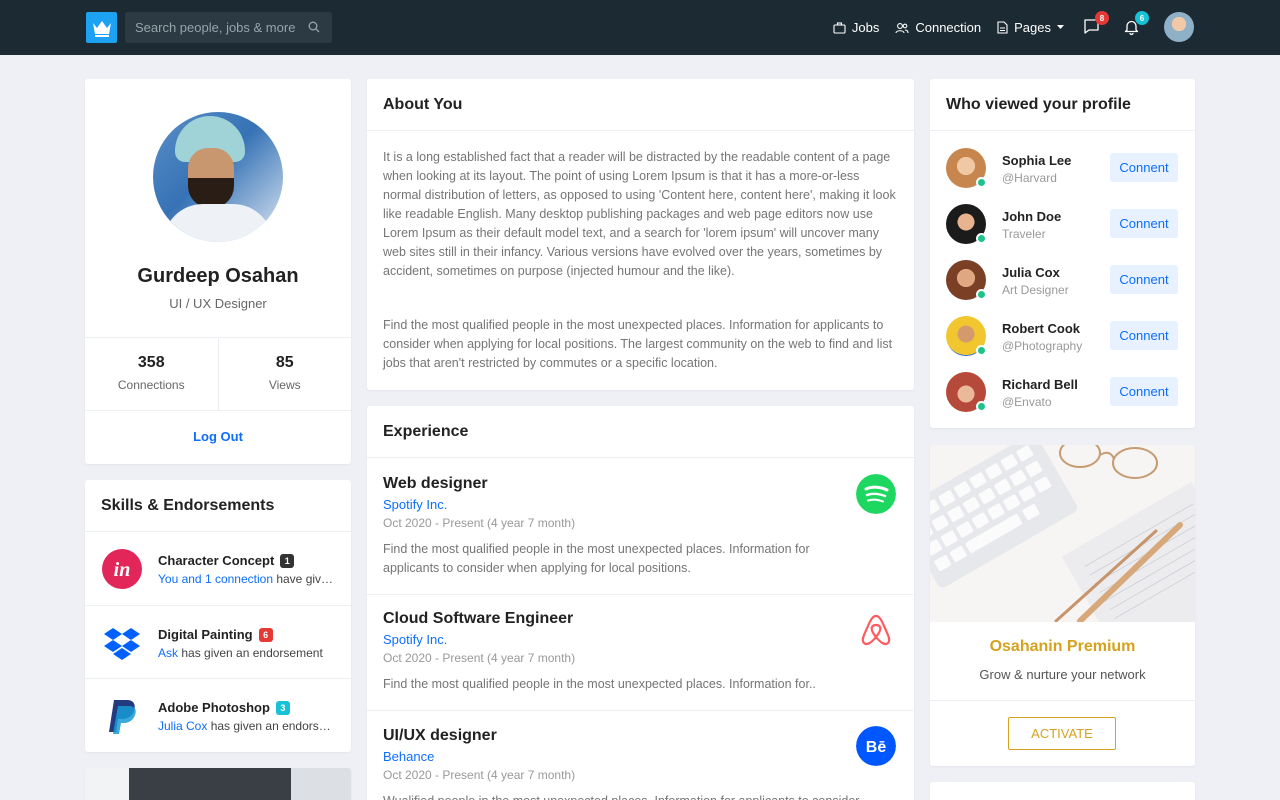 Image resolution: width=1280 pixels, height=800 pixels. I want to click on connections-label: Connections, so click(151, 385).